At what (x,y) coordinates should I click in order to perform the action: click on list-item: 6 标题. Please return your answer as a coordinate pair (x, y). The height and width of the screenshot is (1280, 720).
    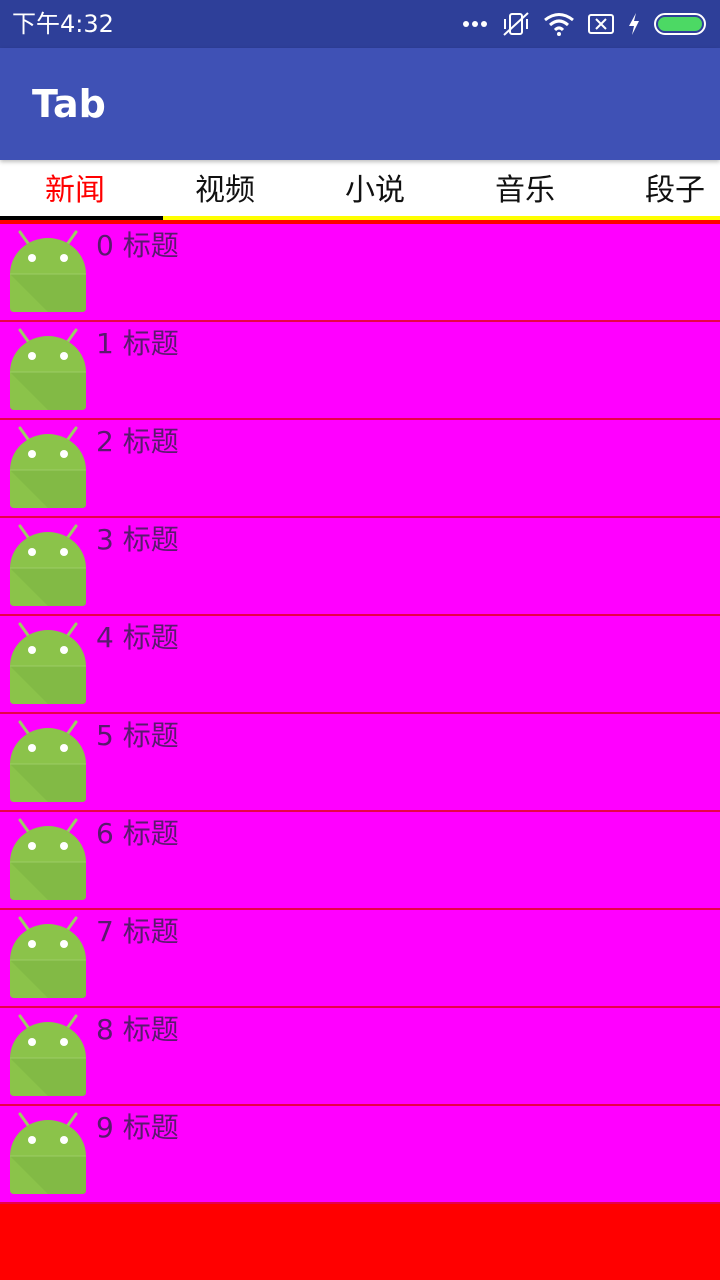
    Looking at the image, I should click on (360, 861).